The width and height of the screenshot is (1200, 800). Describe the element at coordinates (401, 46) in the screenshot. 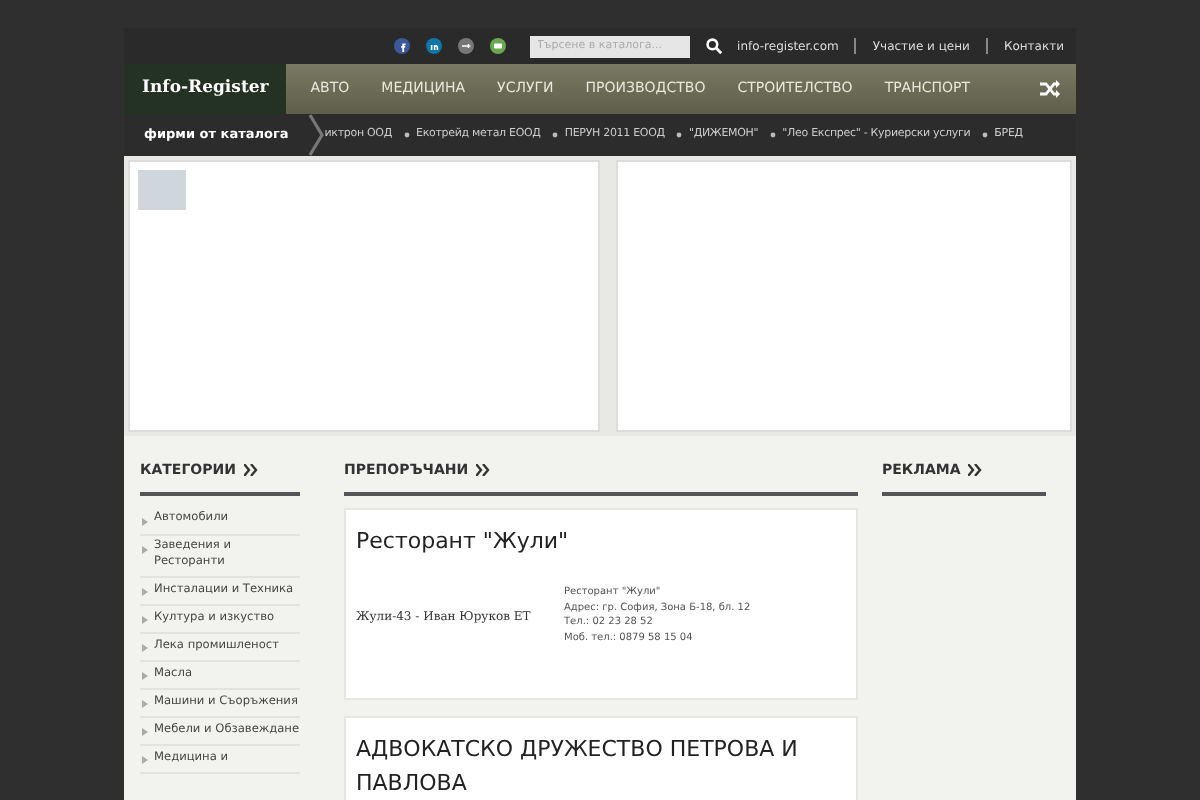

I see `facebook-icon` at that location.